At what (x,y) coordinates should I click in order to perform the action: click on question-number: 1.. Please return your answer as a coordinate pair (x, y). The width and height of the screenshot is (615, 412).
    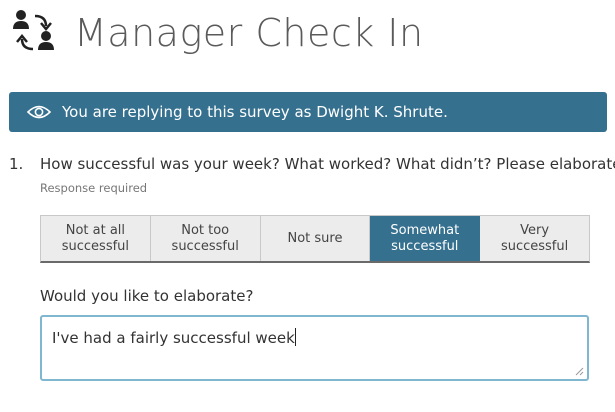
    Looking at the image, I should click on (16, 164).